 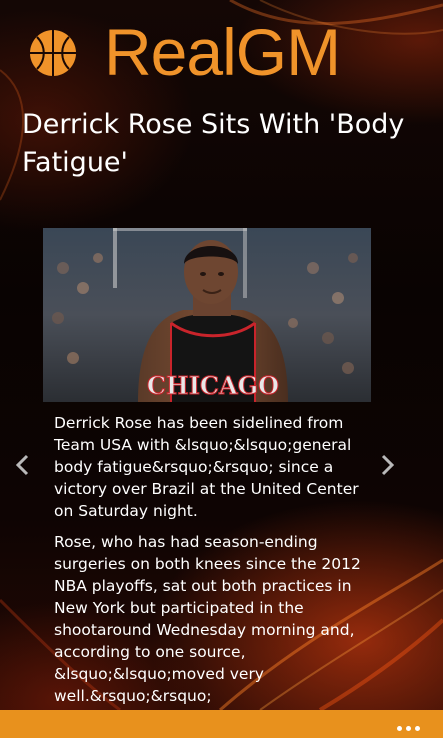 I want to click on app-bar, so click(x=221, y=724).